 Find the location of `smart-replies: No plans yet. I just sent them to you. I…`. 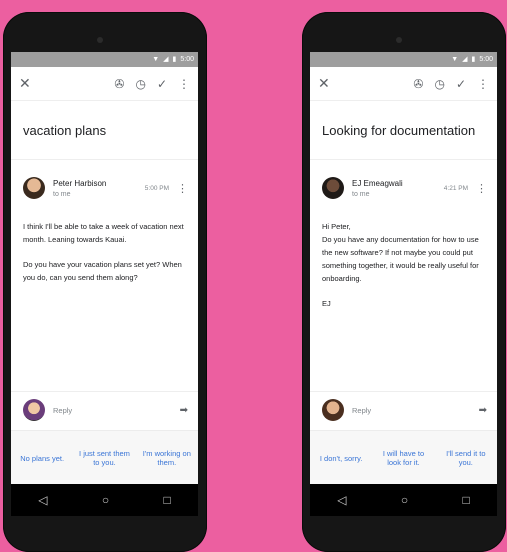

smart-replies: No plans yet. I just sent them to you. I… is located at coordinates (104, 457).